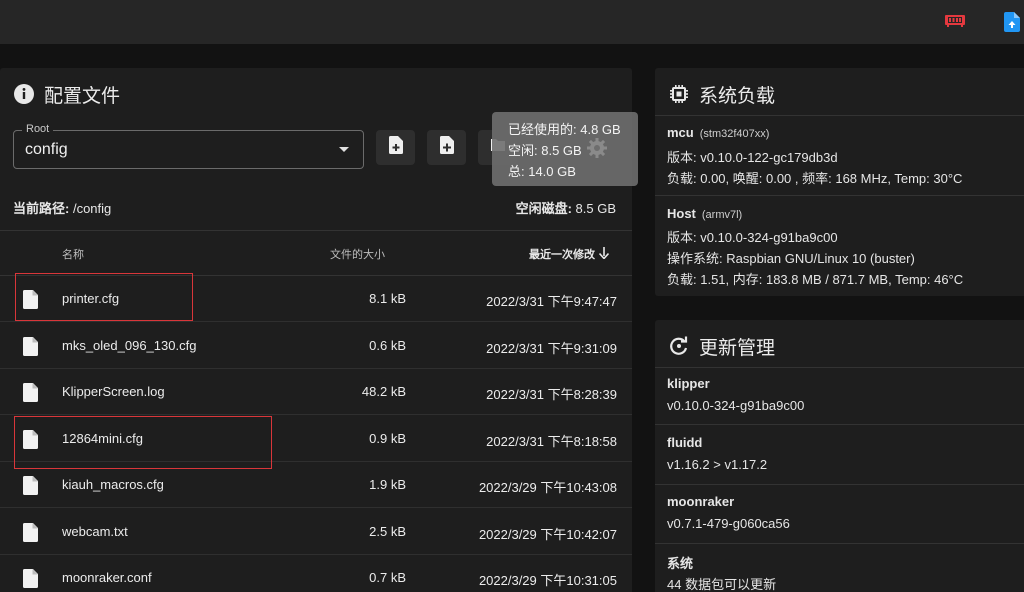  I want to click on mcu-name: mcu, so click(680, 132).